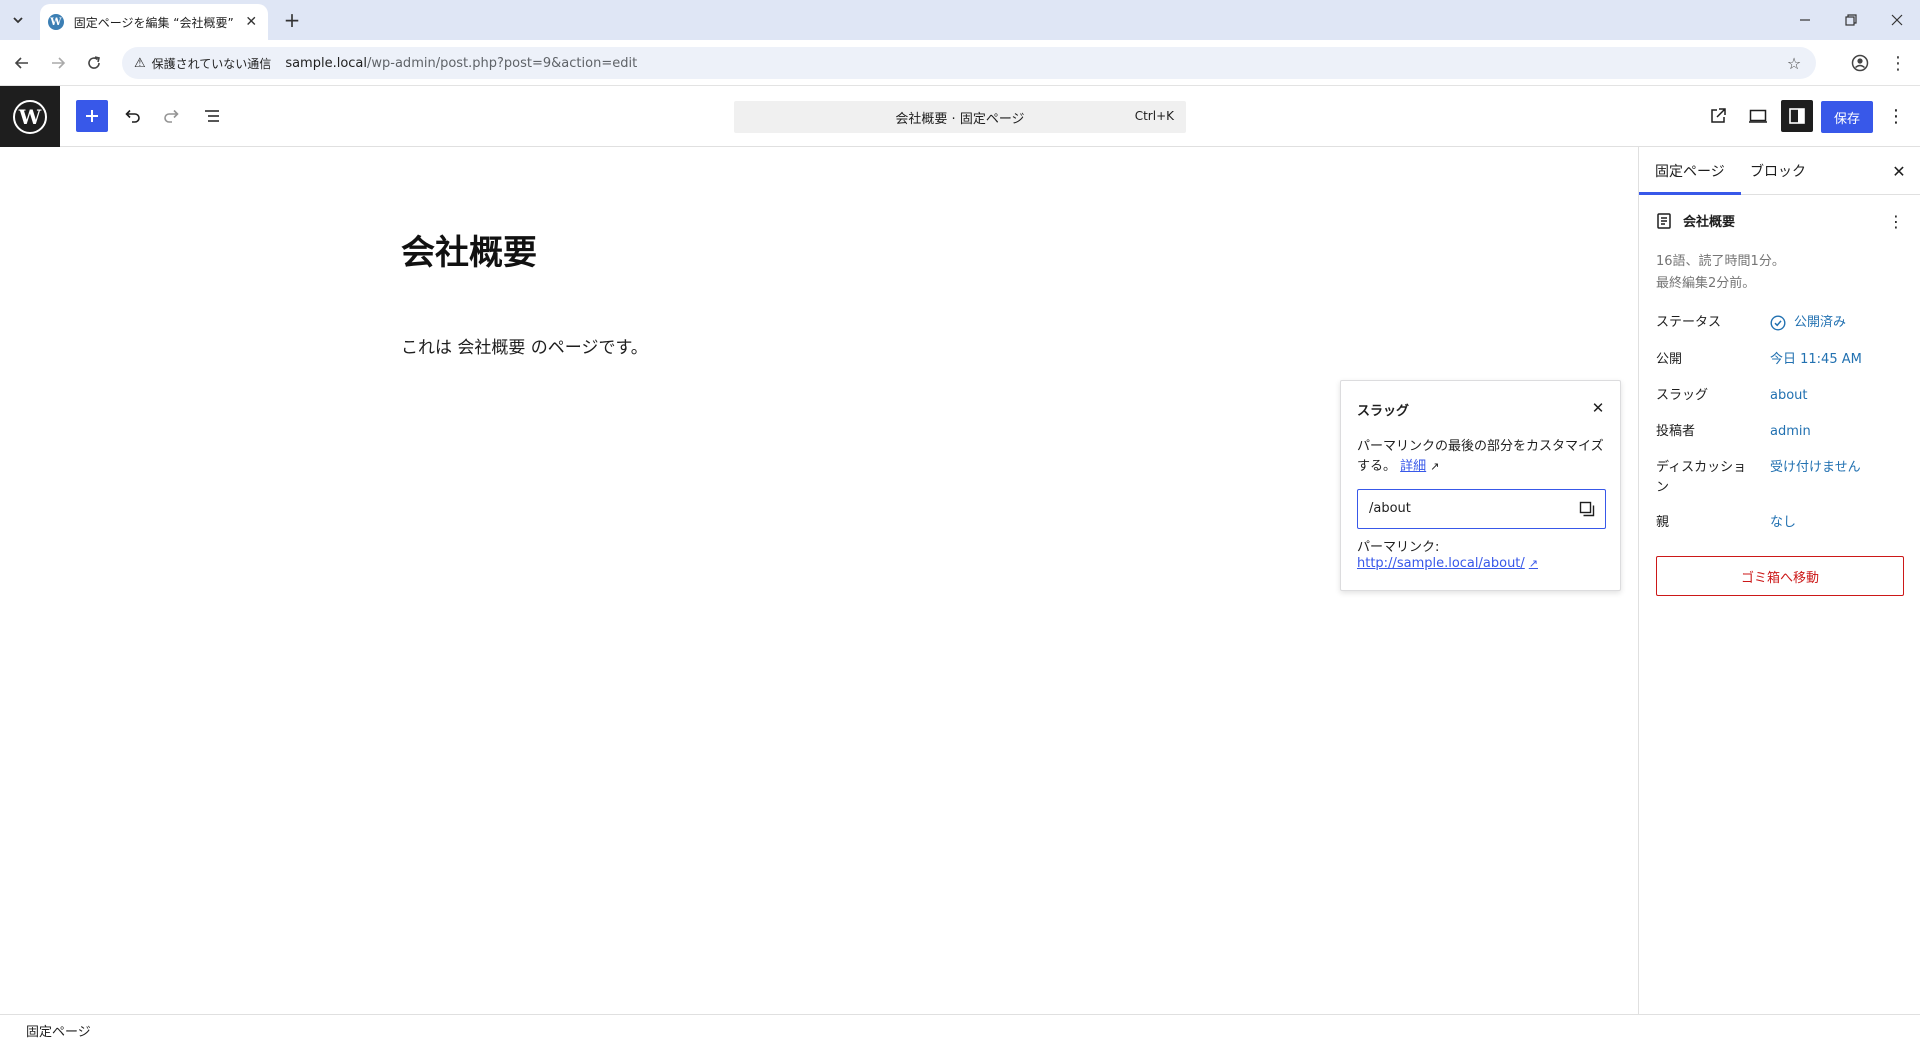  Describe the element at coordinates (960, 20) in the screenshot. I see `browser-tabstrip: W 固定ページを編集 “会社概要” ‹ サ ✕ +` at that location.